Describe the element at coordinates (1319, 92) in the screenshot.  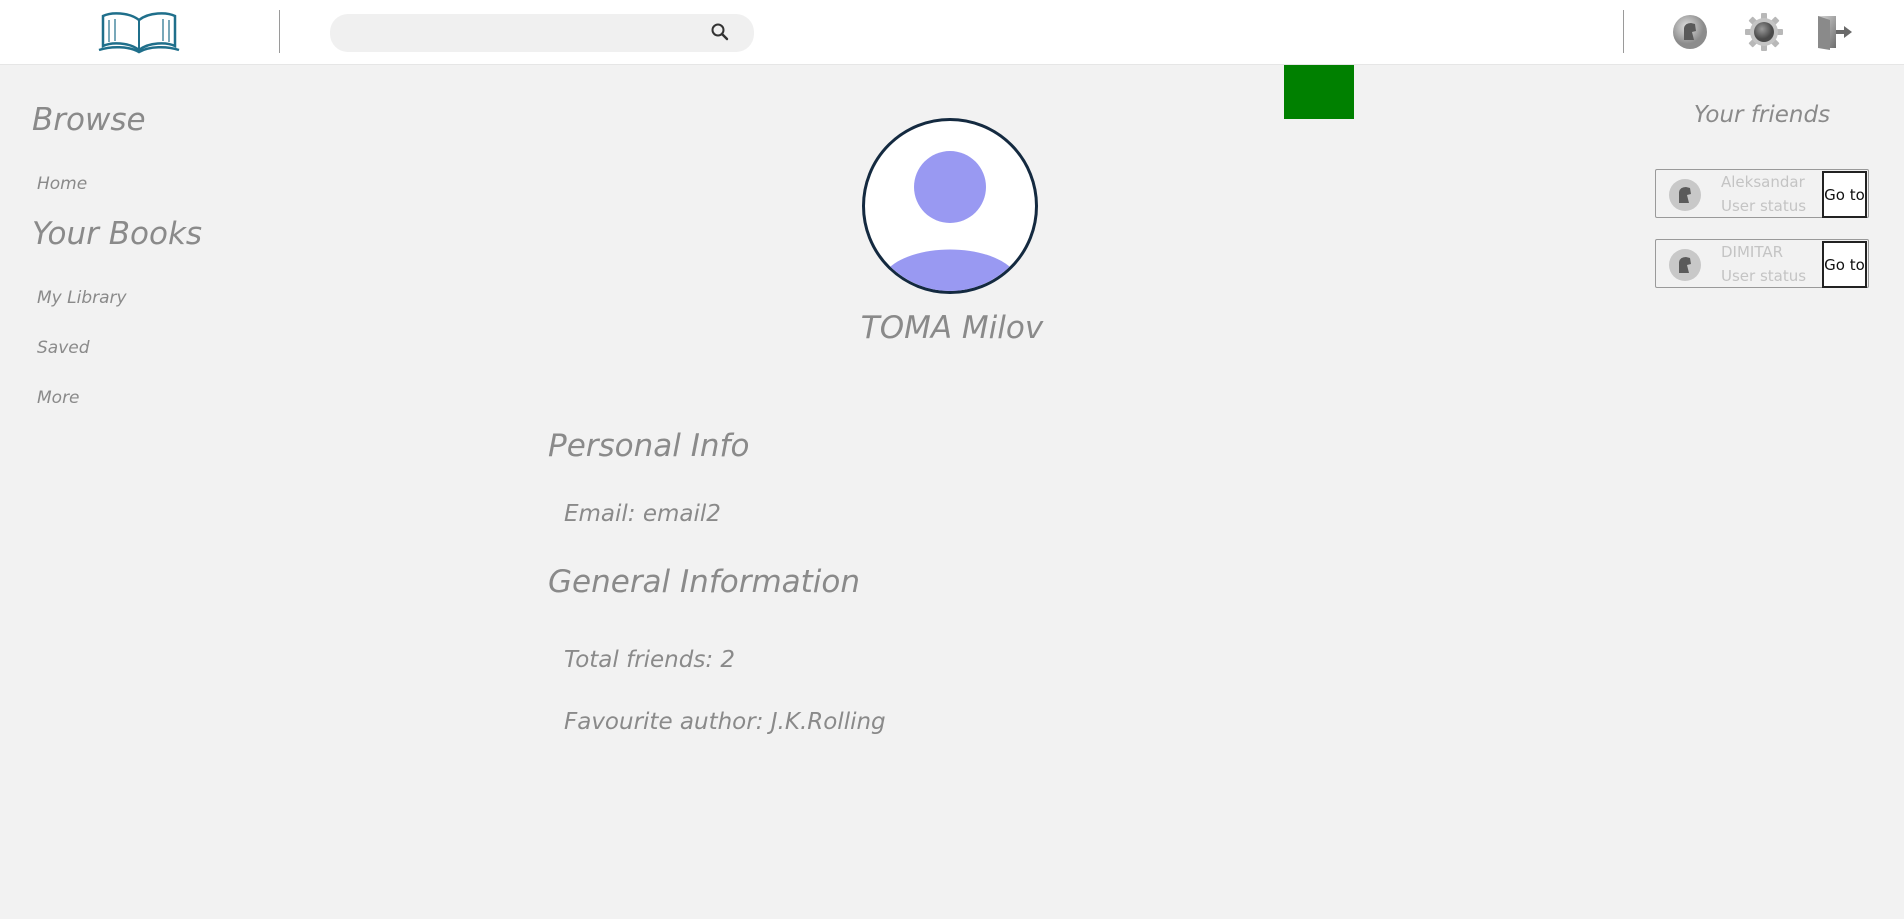
I see `green-block` at that location.